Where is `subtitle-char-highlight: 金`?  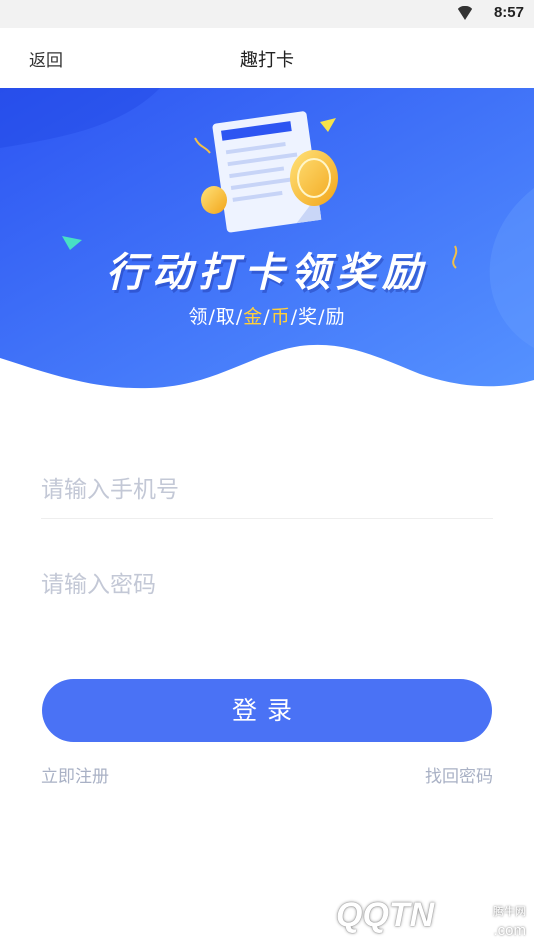 subtitle-char-highlight: 金 is located at coordinates (253, 317).